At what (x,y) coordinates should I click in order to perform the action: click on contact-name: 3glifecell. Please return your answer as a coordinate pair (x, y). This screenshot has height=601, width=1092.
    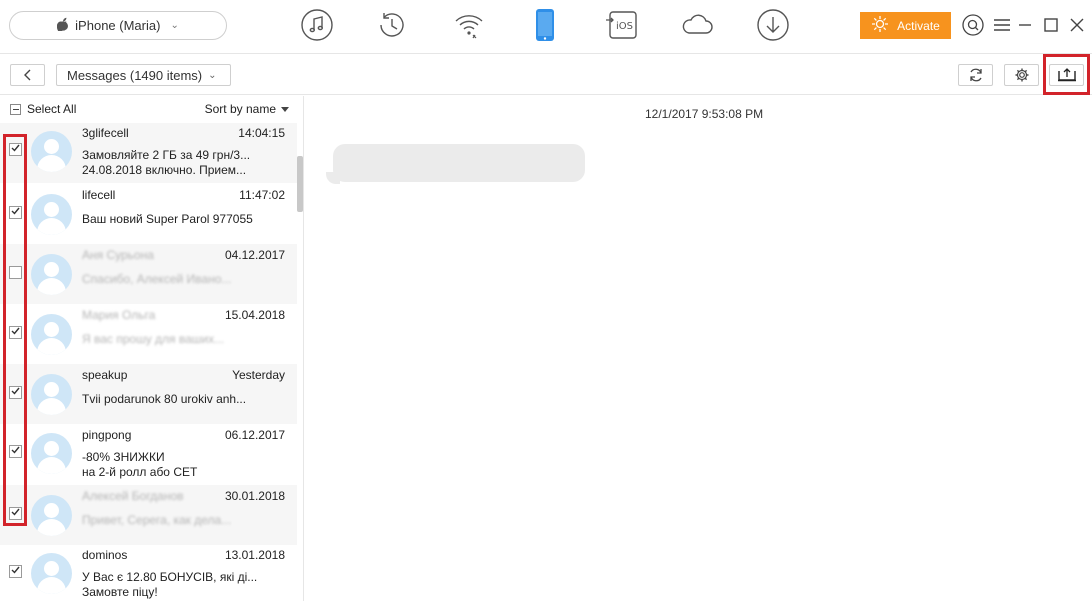
    Looking at the image, I should click on (105, 133).